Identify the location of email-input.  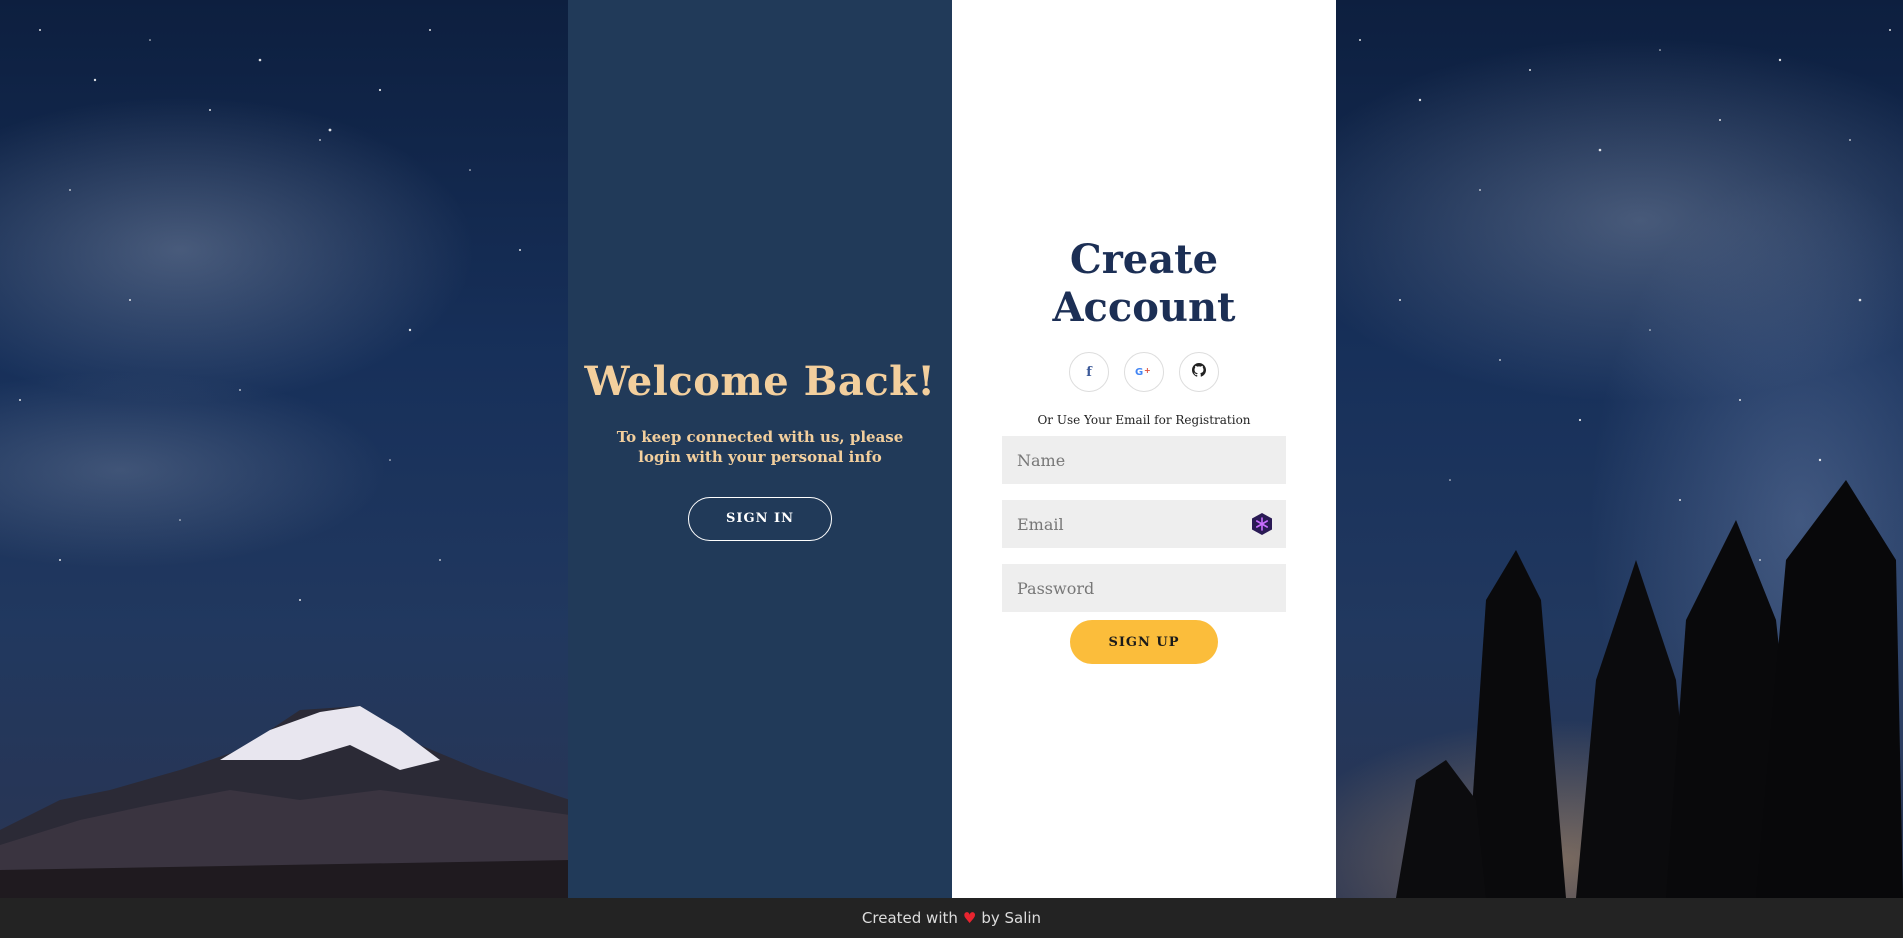
(1144, 524).